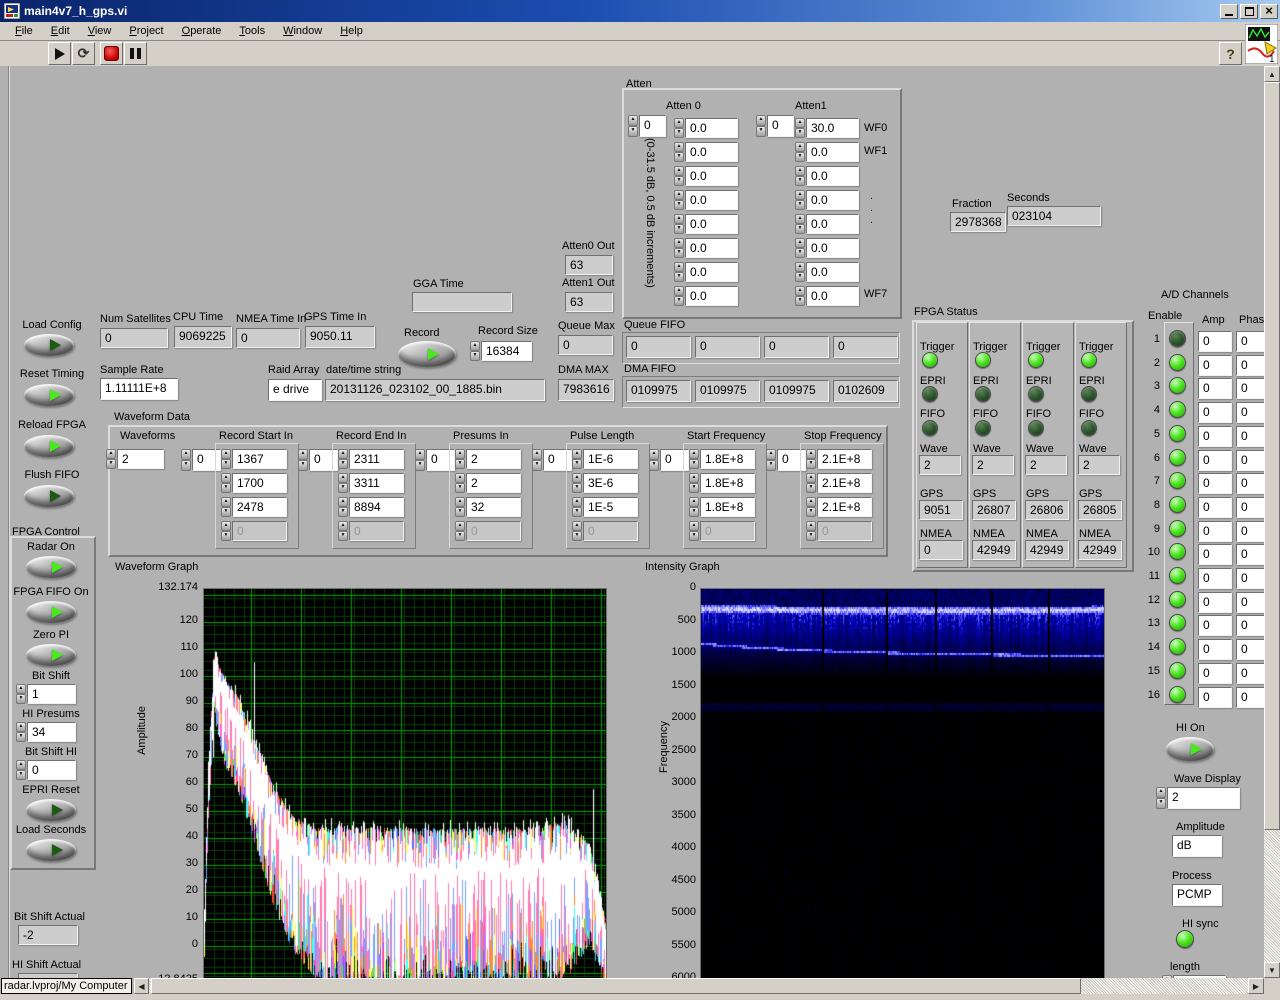  What do you see at coordinates (66, 986) in the screenshot?
I see `project-tab: radar.lvproj/My Computer` at bounding box center [66, 986].